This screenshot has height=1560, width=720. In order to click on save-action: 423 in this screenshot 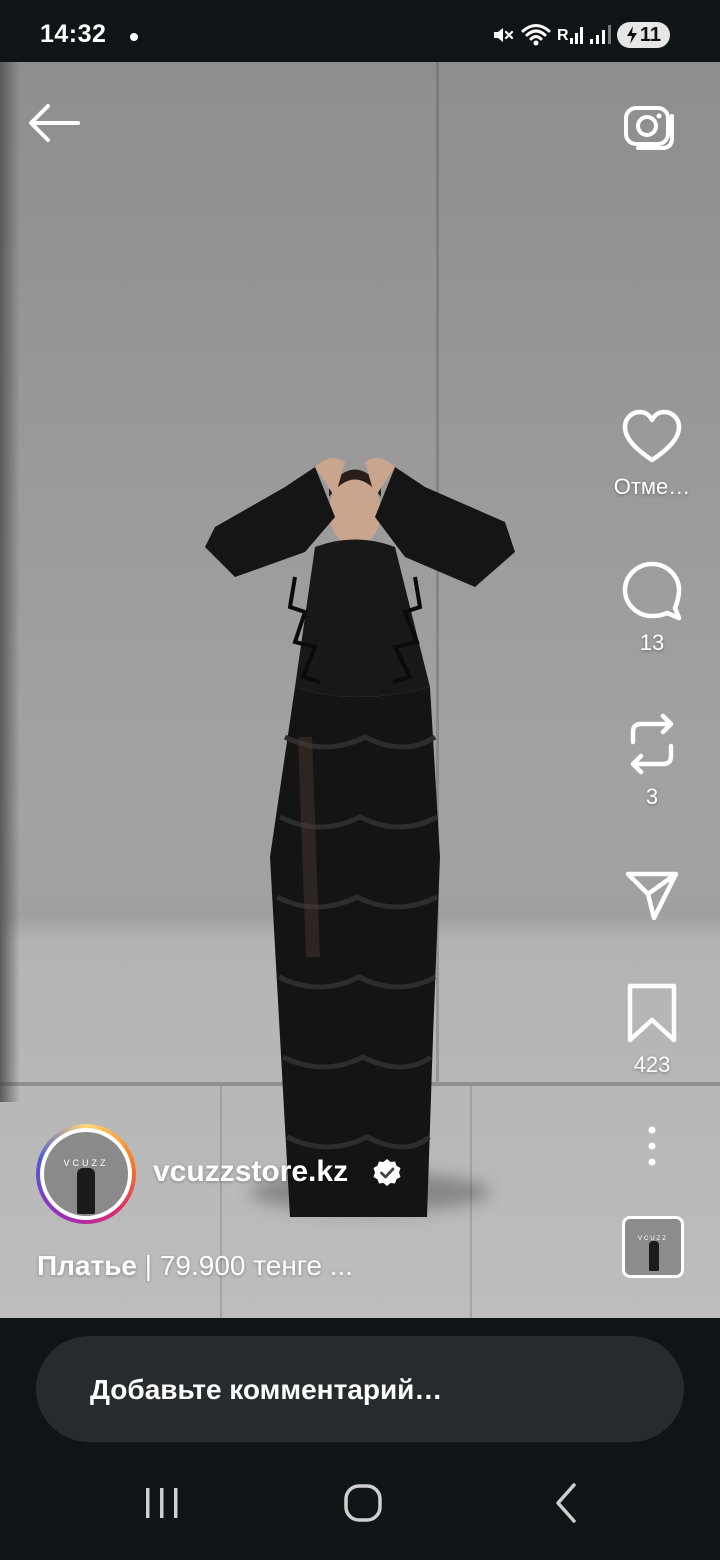, I will do `click(652, 1030)`.